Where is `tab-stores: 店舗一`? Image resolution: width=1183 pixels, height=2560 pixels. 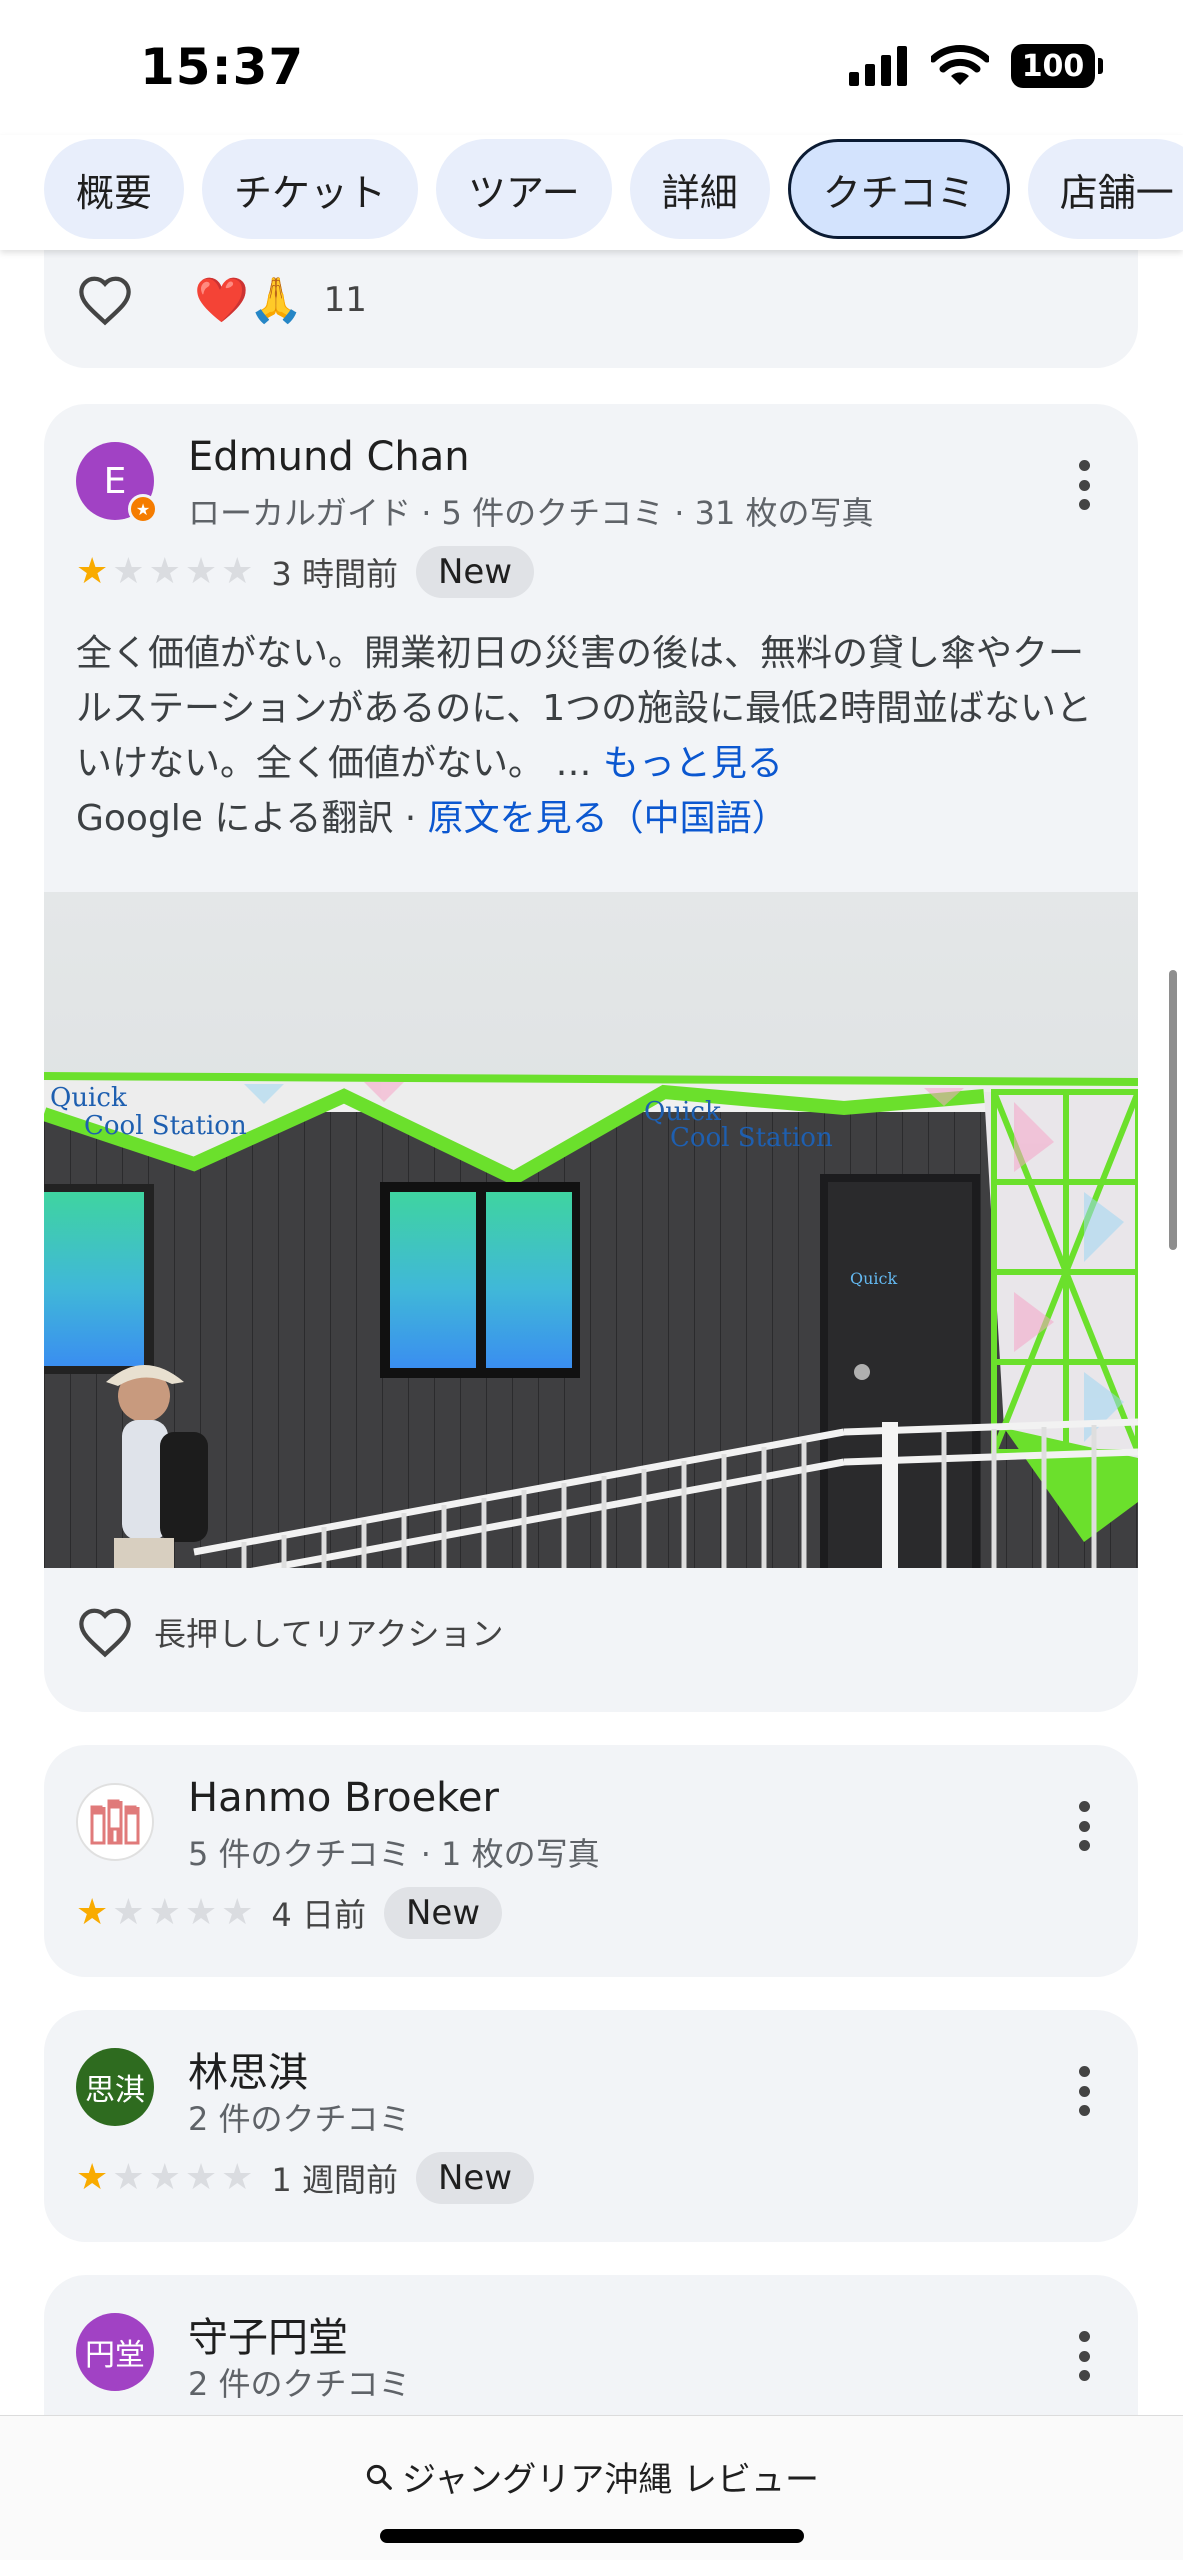 tab-stores: 店舗一 is located at coordinates (1105, 189).